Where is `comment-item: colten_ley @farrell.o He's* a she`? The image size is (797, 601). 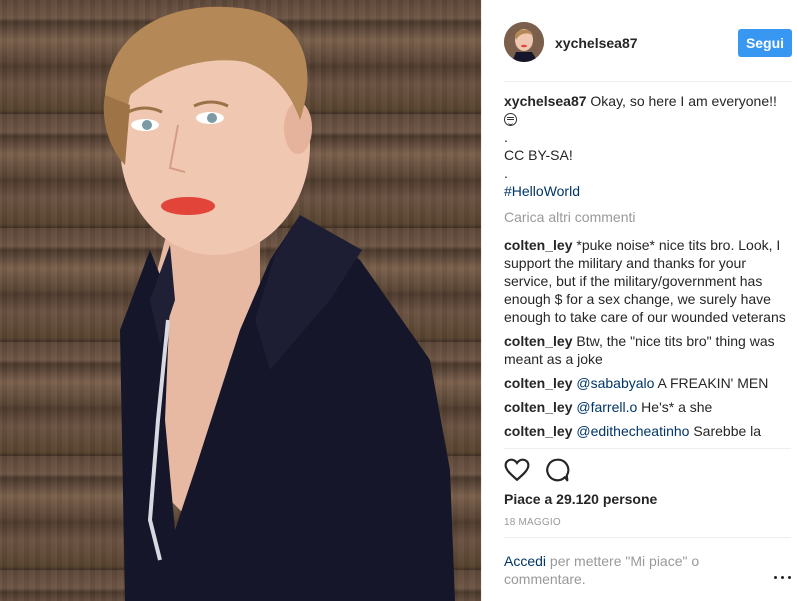 comment-item: colten_ley @farrell.o He's* a she is located at coordinates (648, 407).